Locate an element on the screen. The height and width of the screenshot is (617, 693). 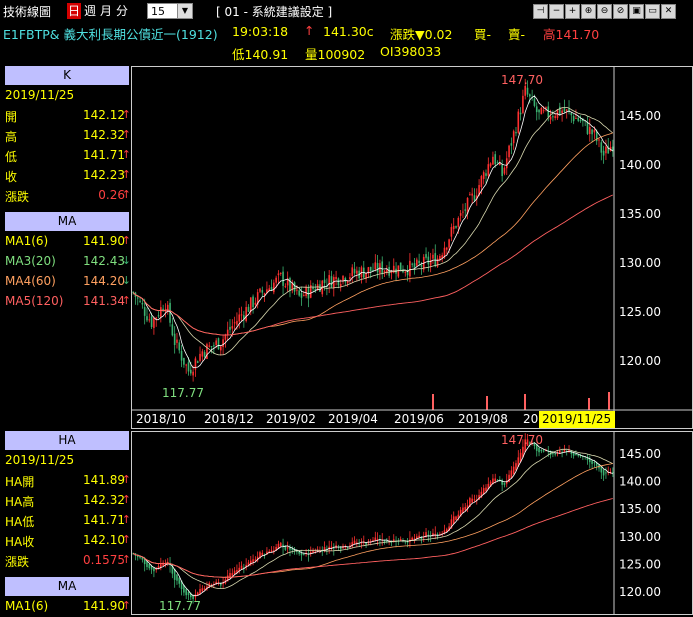
price-change: 漲跌▼0.02 is located at coordinates (421, 34).